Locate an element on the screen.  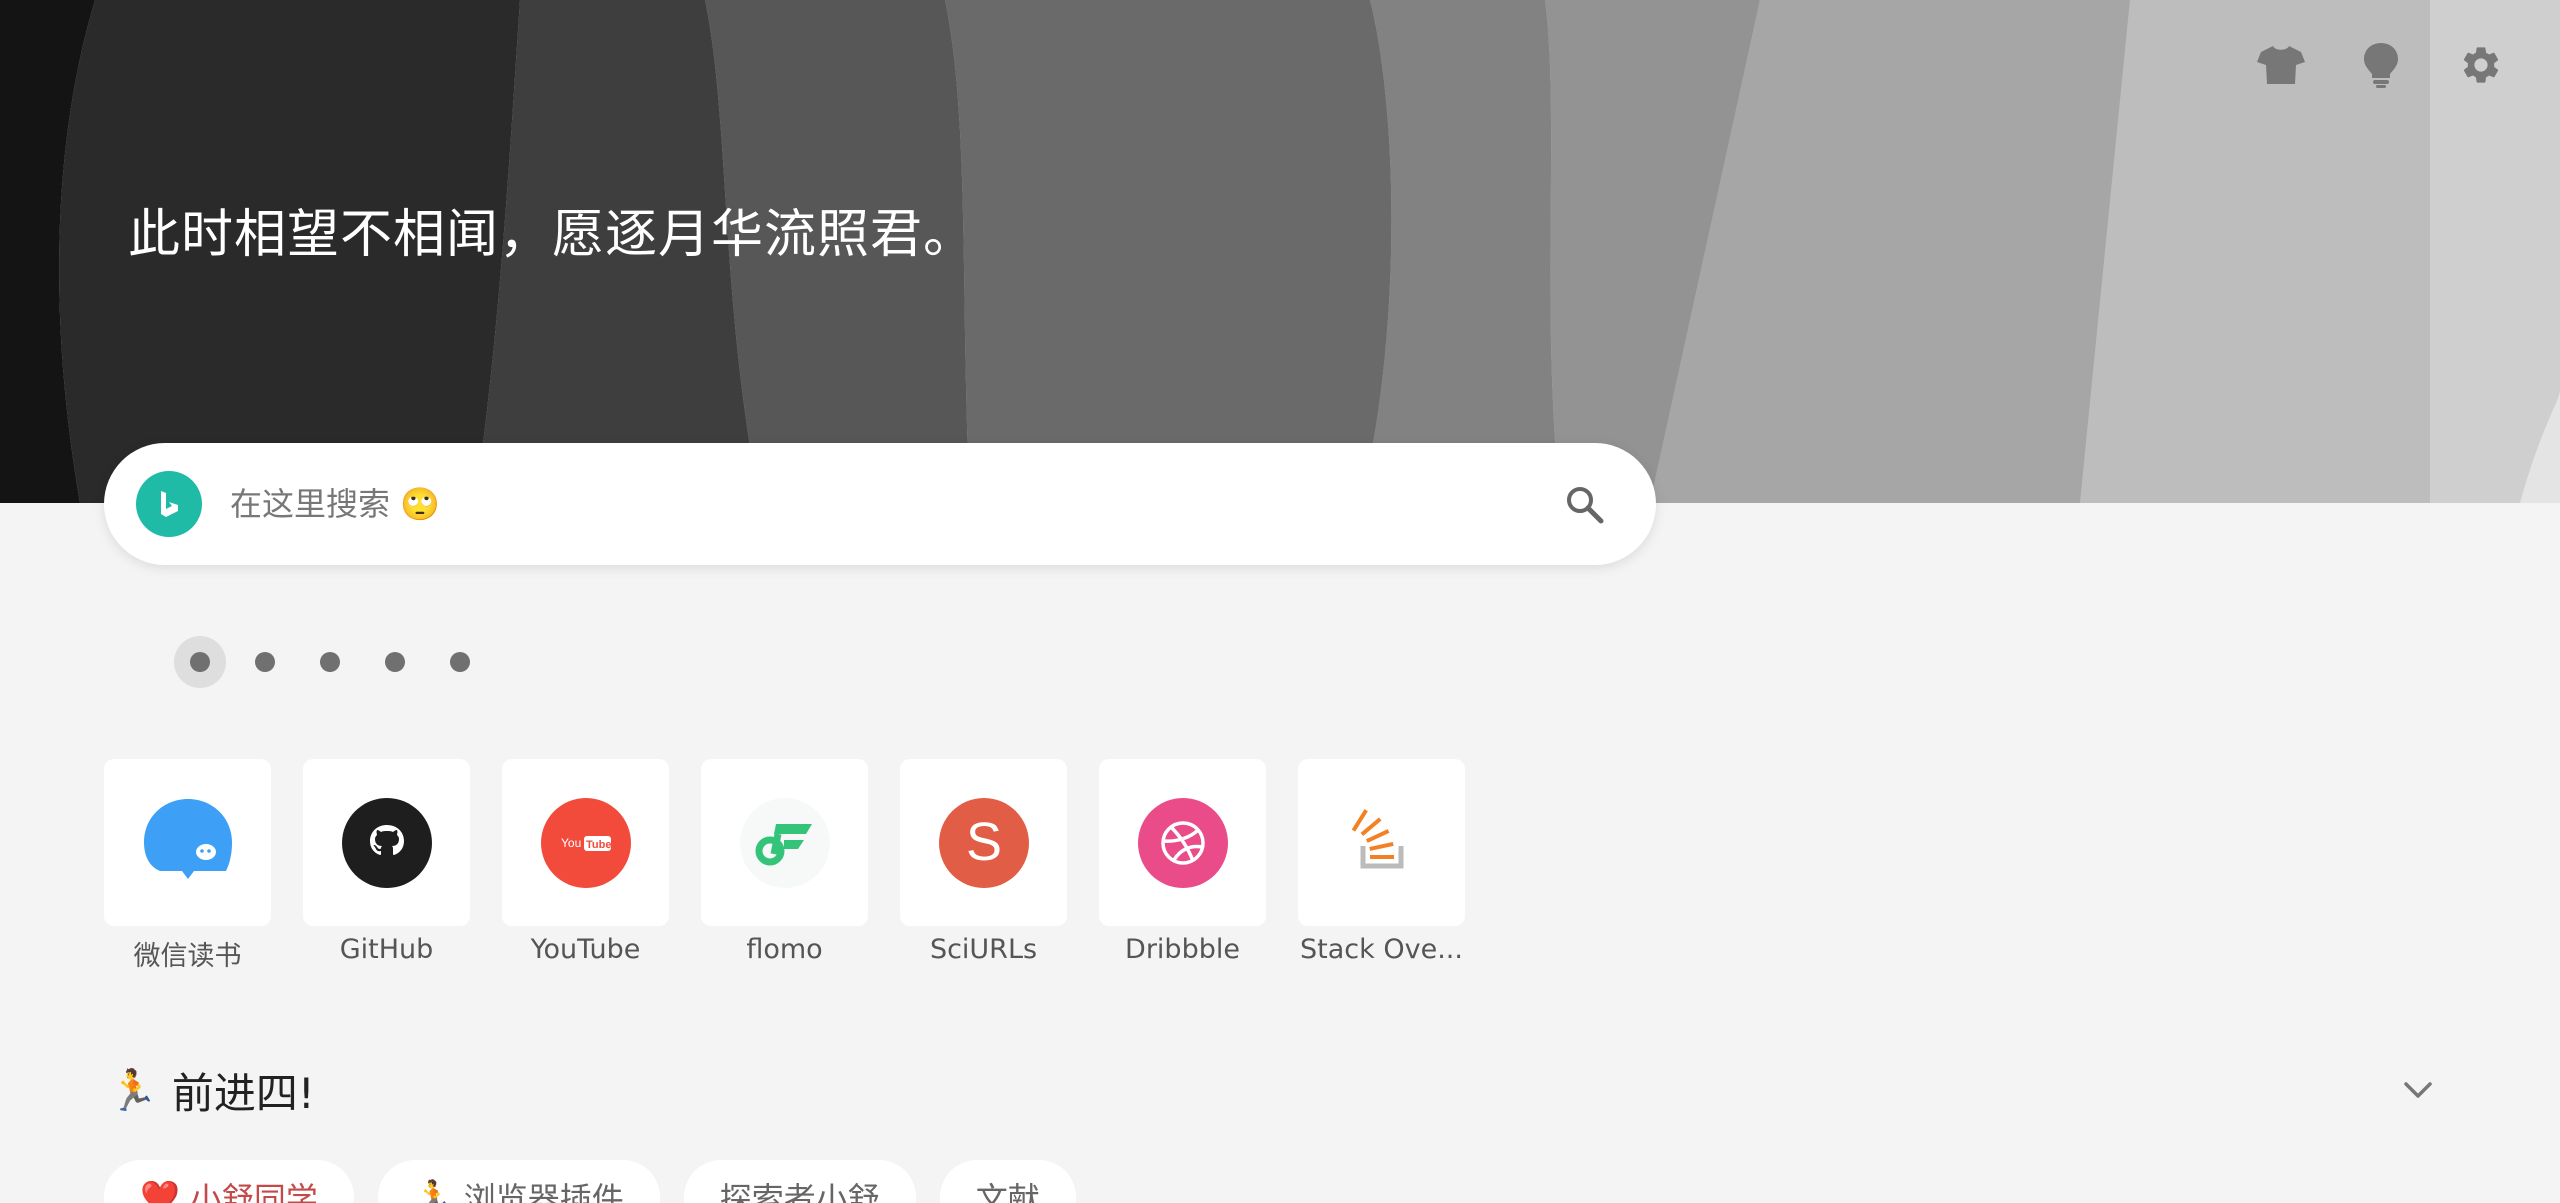
search-icon is located at coordinates (1584, 504).